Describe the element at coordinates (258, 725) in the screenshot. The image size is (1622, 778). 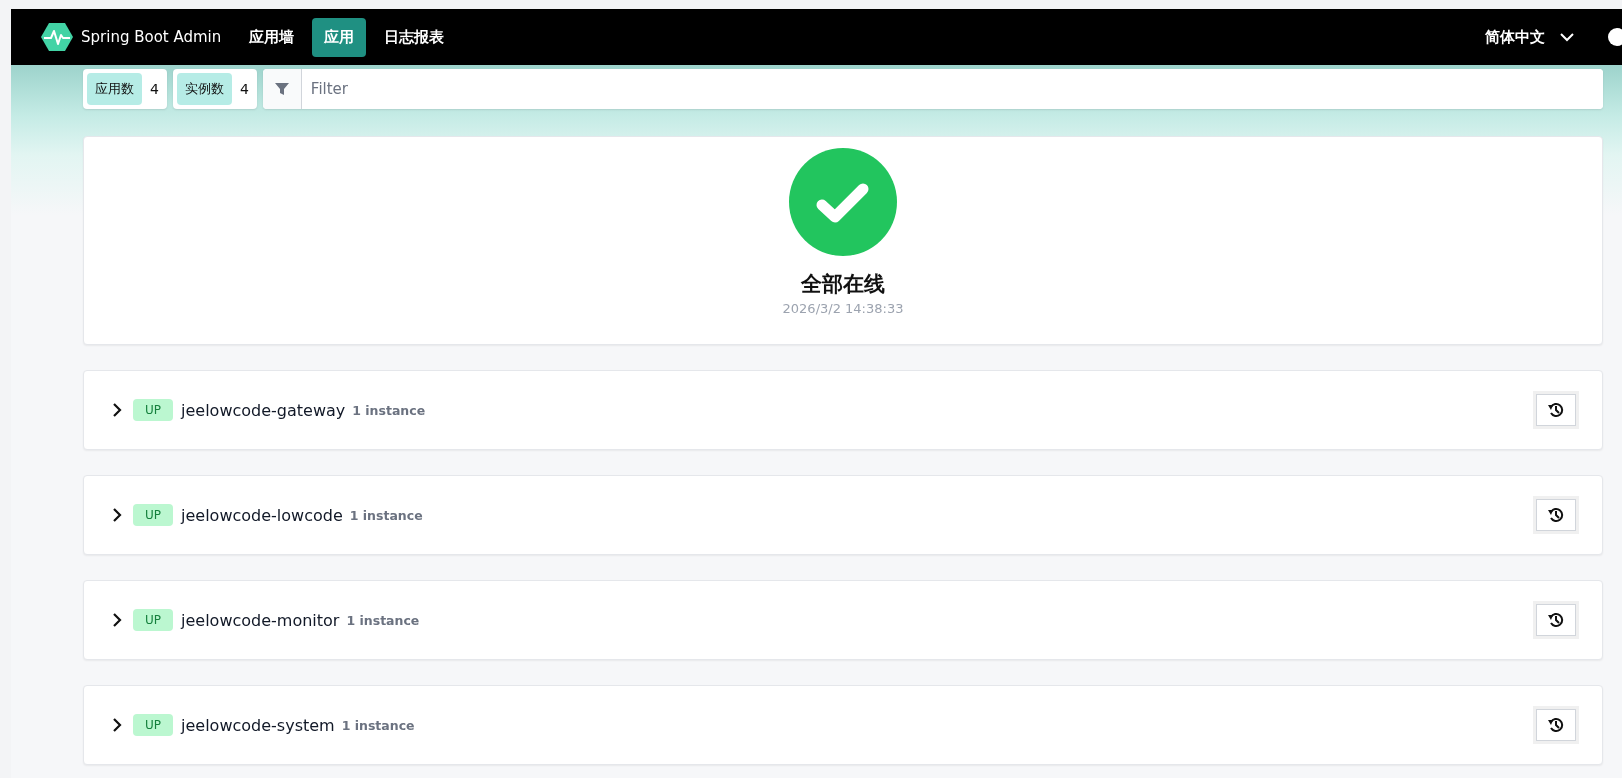
I see `application-name: jeelowcode-system` at that location.